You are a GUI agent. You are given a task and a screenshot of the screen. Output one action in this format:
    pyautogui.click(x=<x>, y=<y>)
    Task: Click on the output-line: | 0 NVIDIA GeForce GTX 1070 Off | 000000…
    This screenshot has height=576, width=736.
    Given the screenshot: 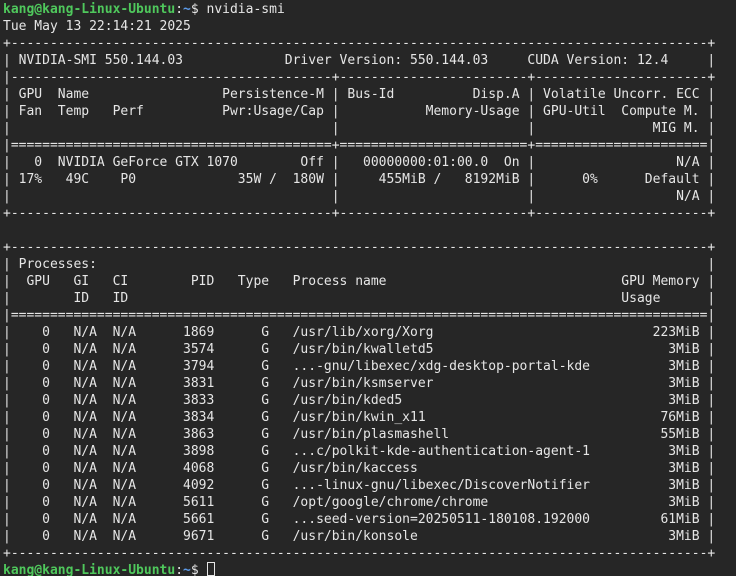 What is the action you would take?
    pyautogui.click(x=359, y=162)
    